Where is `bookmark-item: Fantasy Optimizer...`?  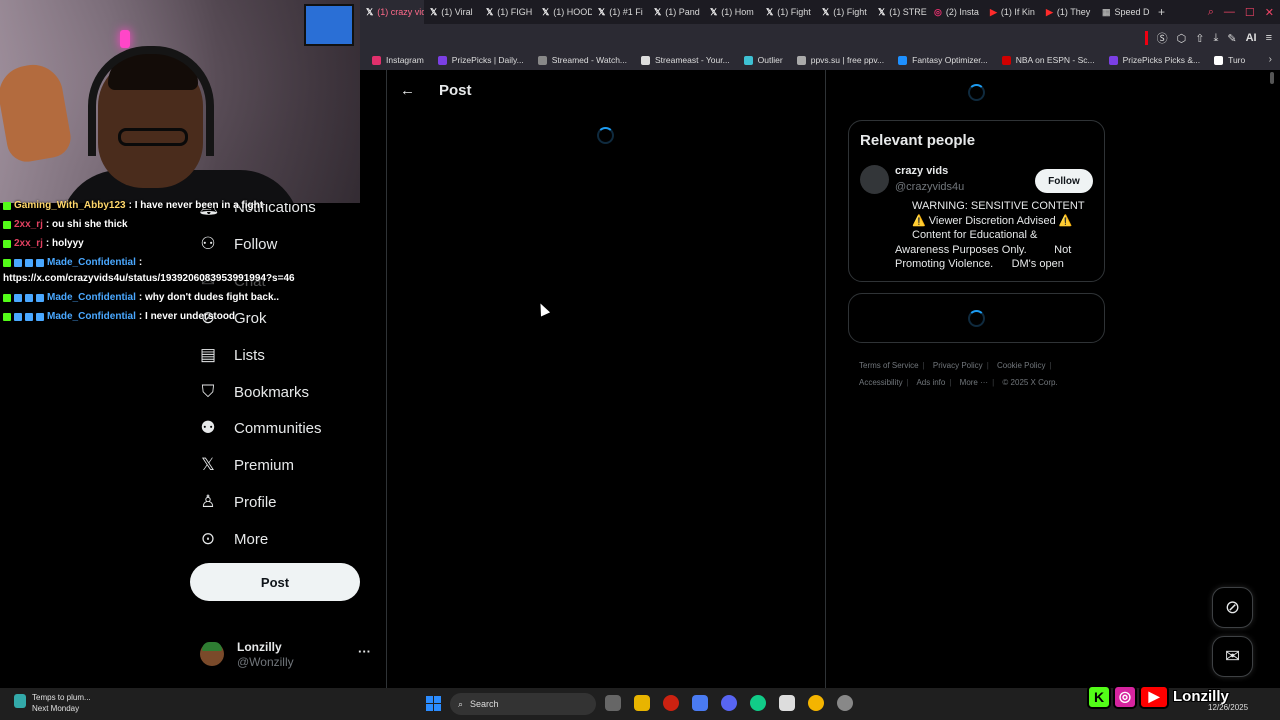
bookmark-item: Fantasy Optimizer... is located at coordinates (943, 60).